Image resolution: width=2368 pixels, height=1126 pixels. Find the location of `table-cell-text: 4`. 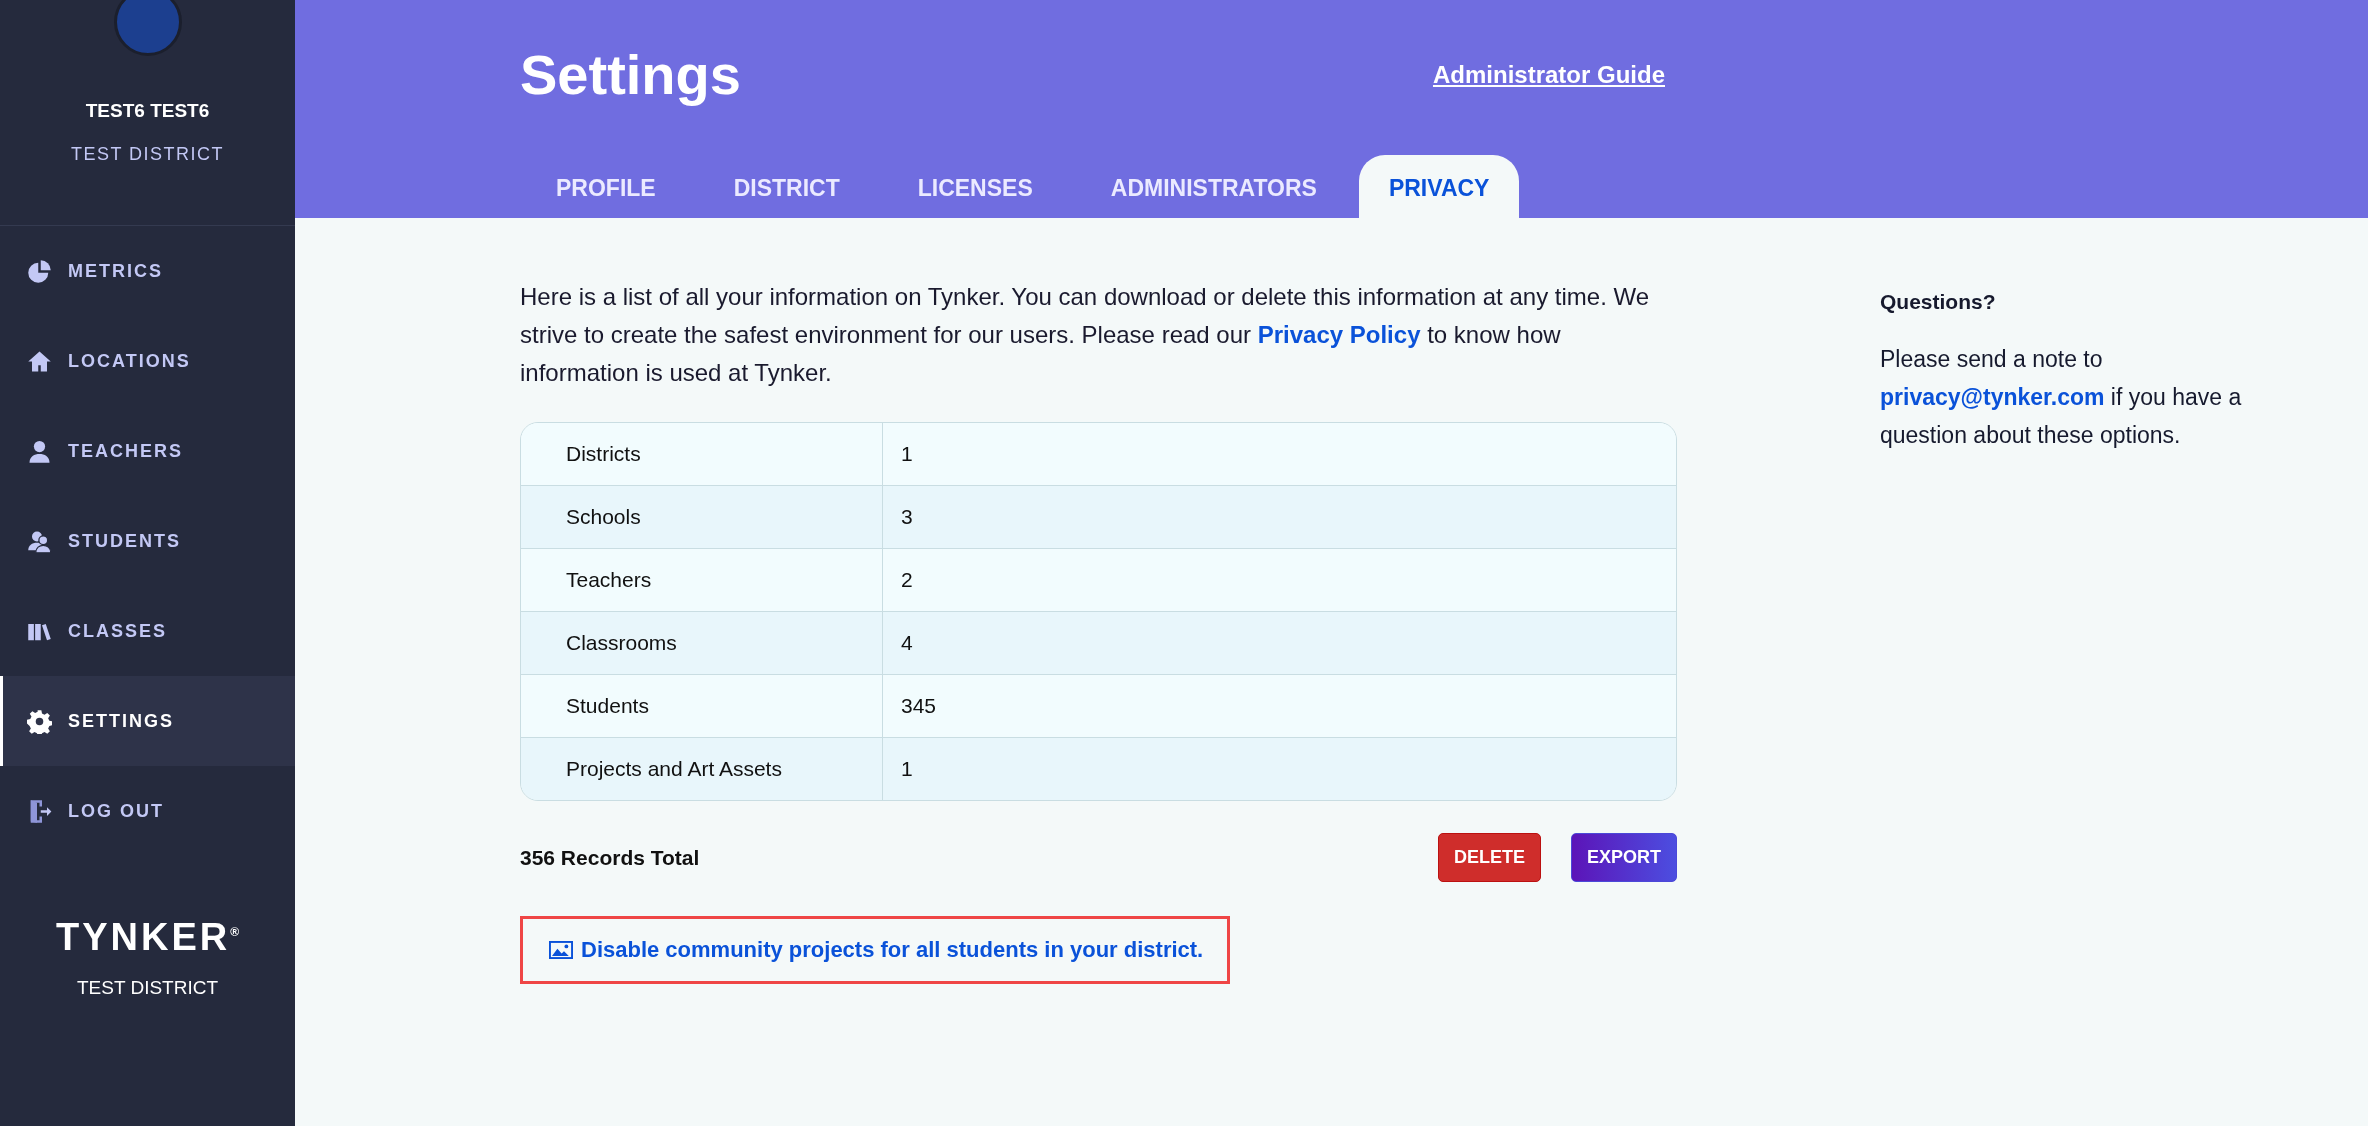

table-cell-text: 4 is located at coordinates (906, 643).